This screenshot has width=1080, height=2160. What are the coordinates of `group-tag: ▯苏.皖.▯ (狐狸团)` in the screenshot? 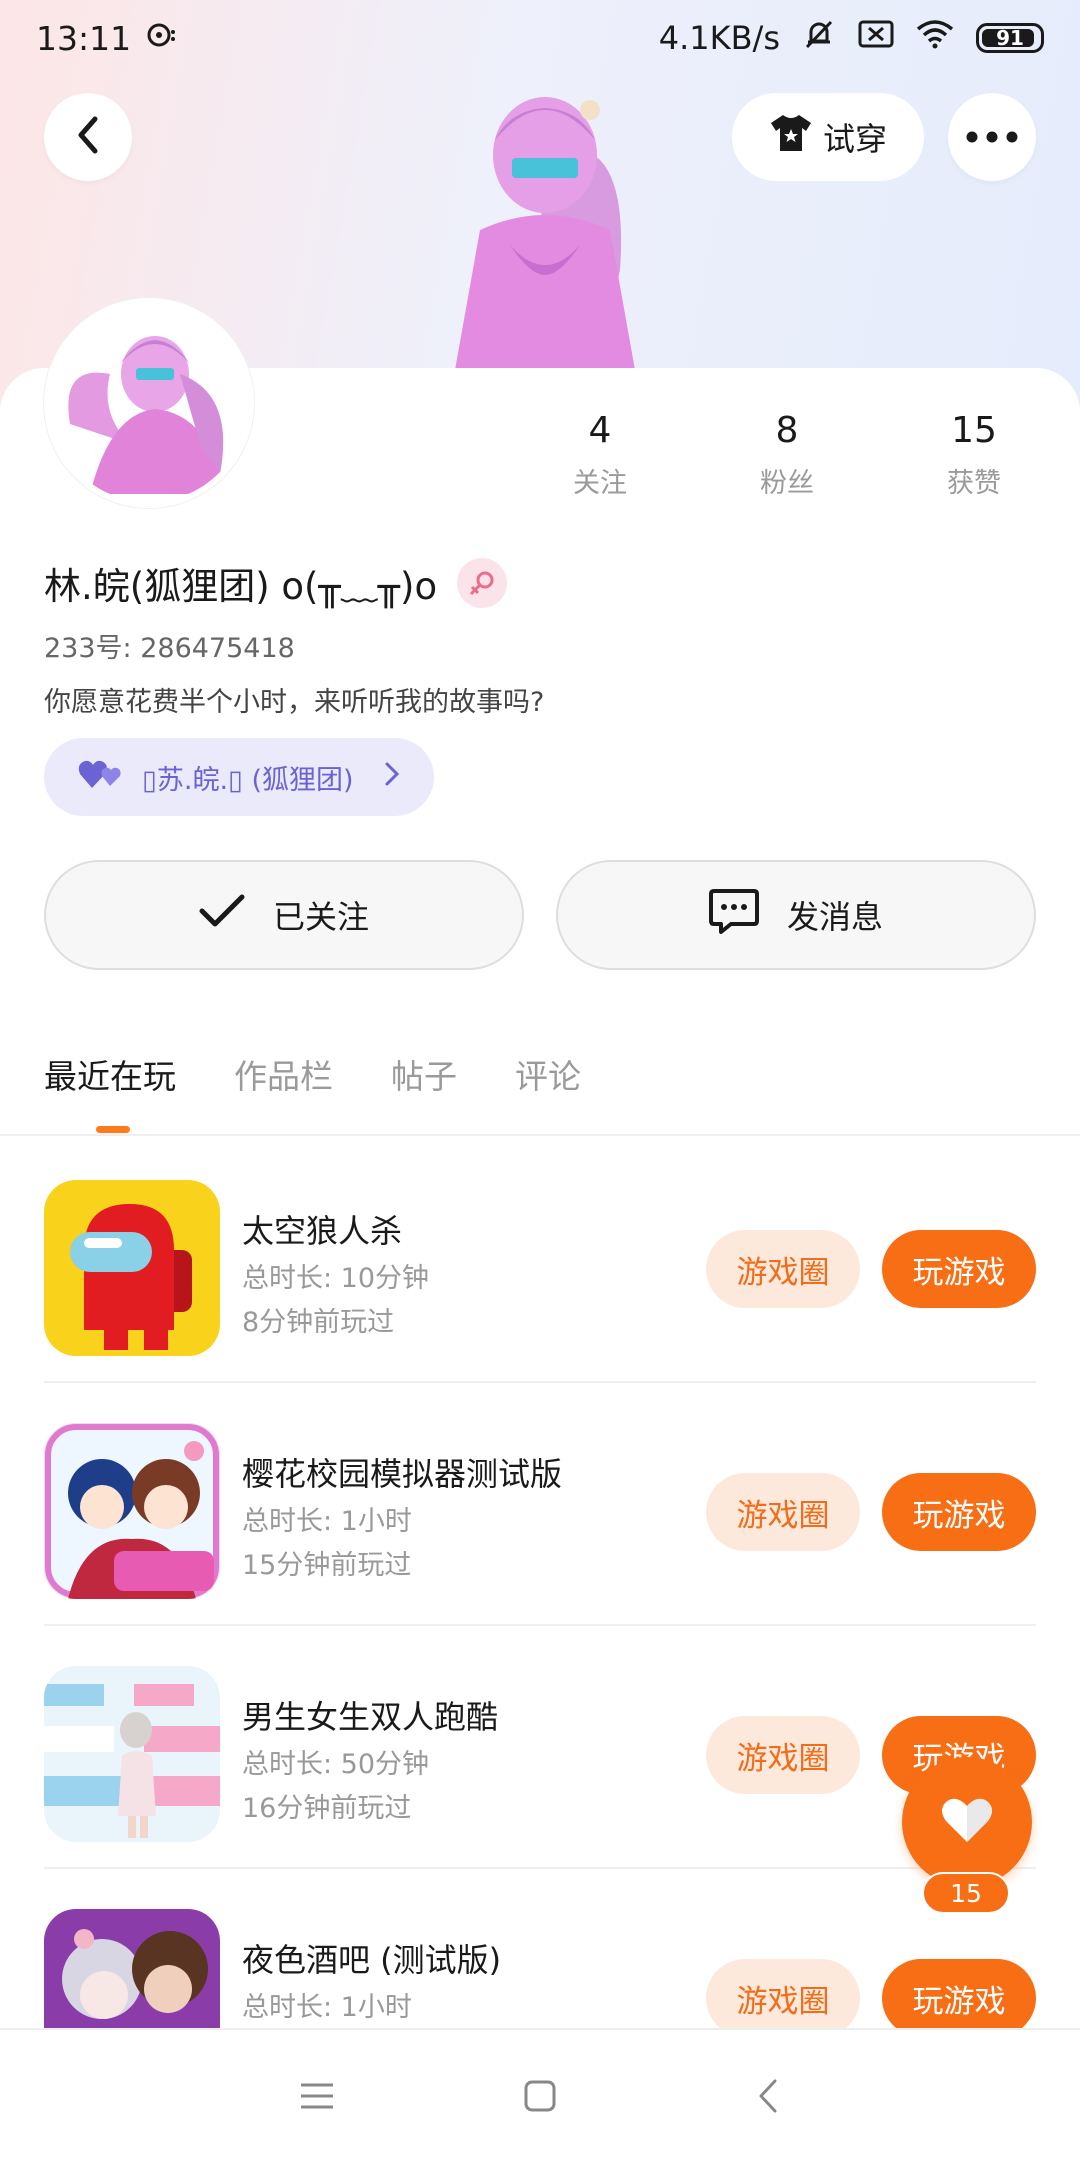 It's located at (239, 777).